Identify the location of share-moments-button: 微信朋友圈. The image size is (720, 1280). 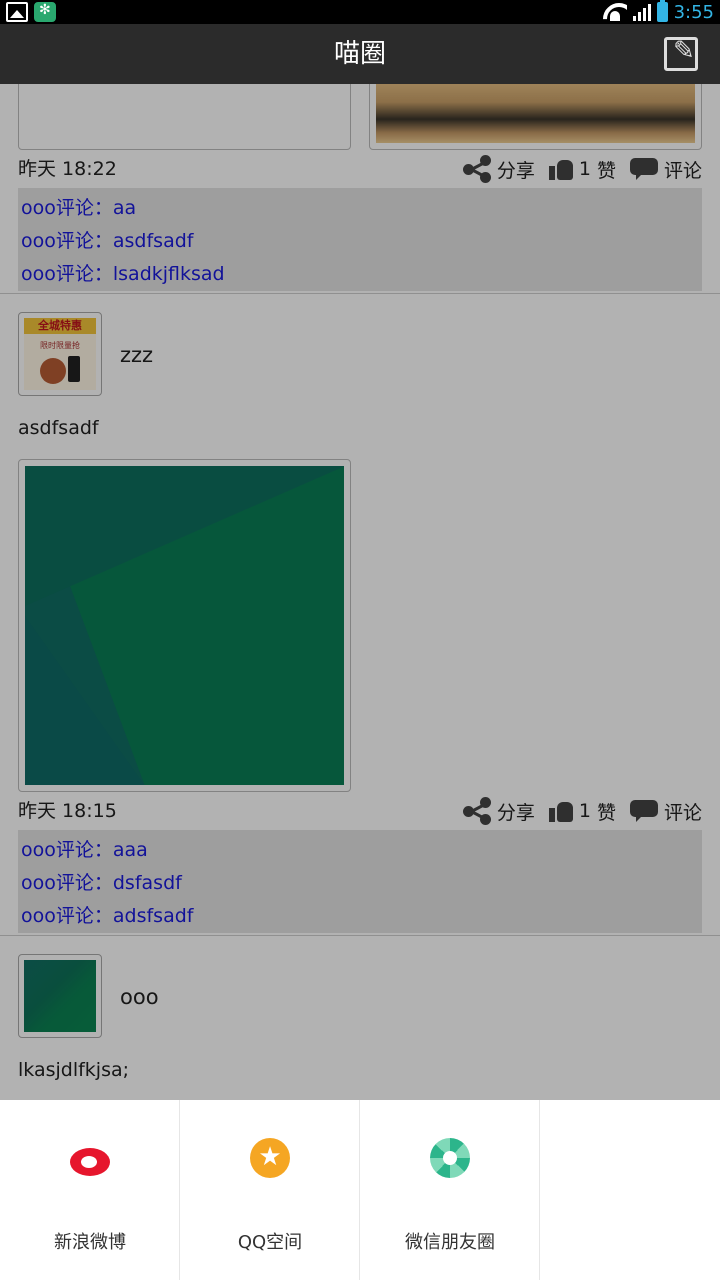
(450, 1190).